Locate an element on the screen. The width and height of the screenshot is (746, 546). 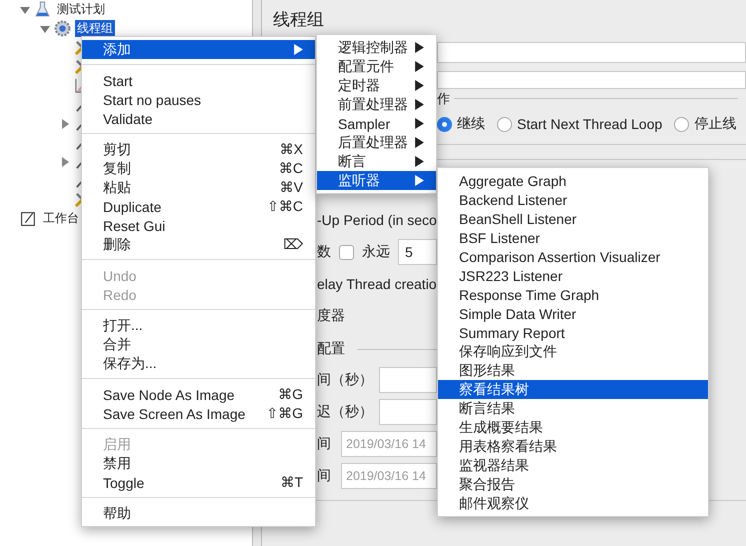
menu-item: 聚合报告 is located at coordinates (573, 484).